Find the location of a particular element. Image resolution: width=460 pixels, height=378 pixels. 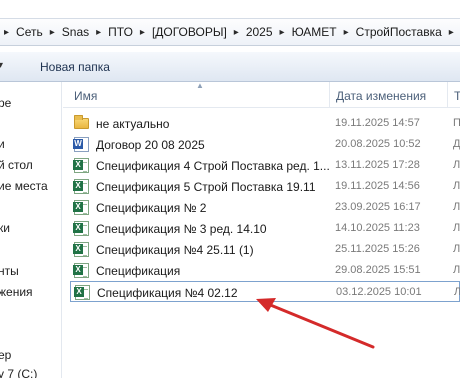

breadcrumb-stroypostavka: СтройПоставка is located at coordinates (399, 32).